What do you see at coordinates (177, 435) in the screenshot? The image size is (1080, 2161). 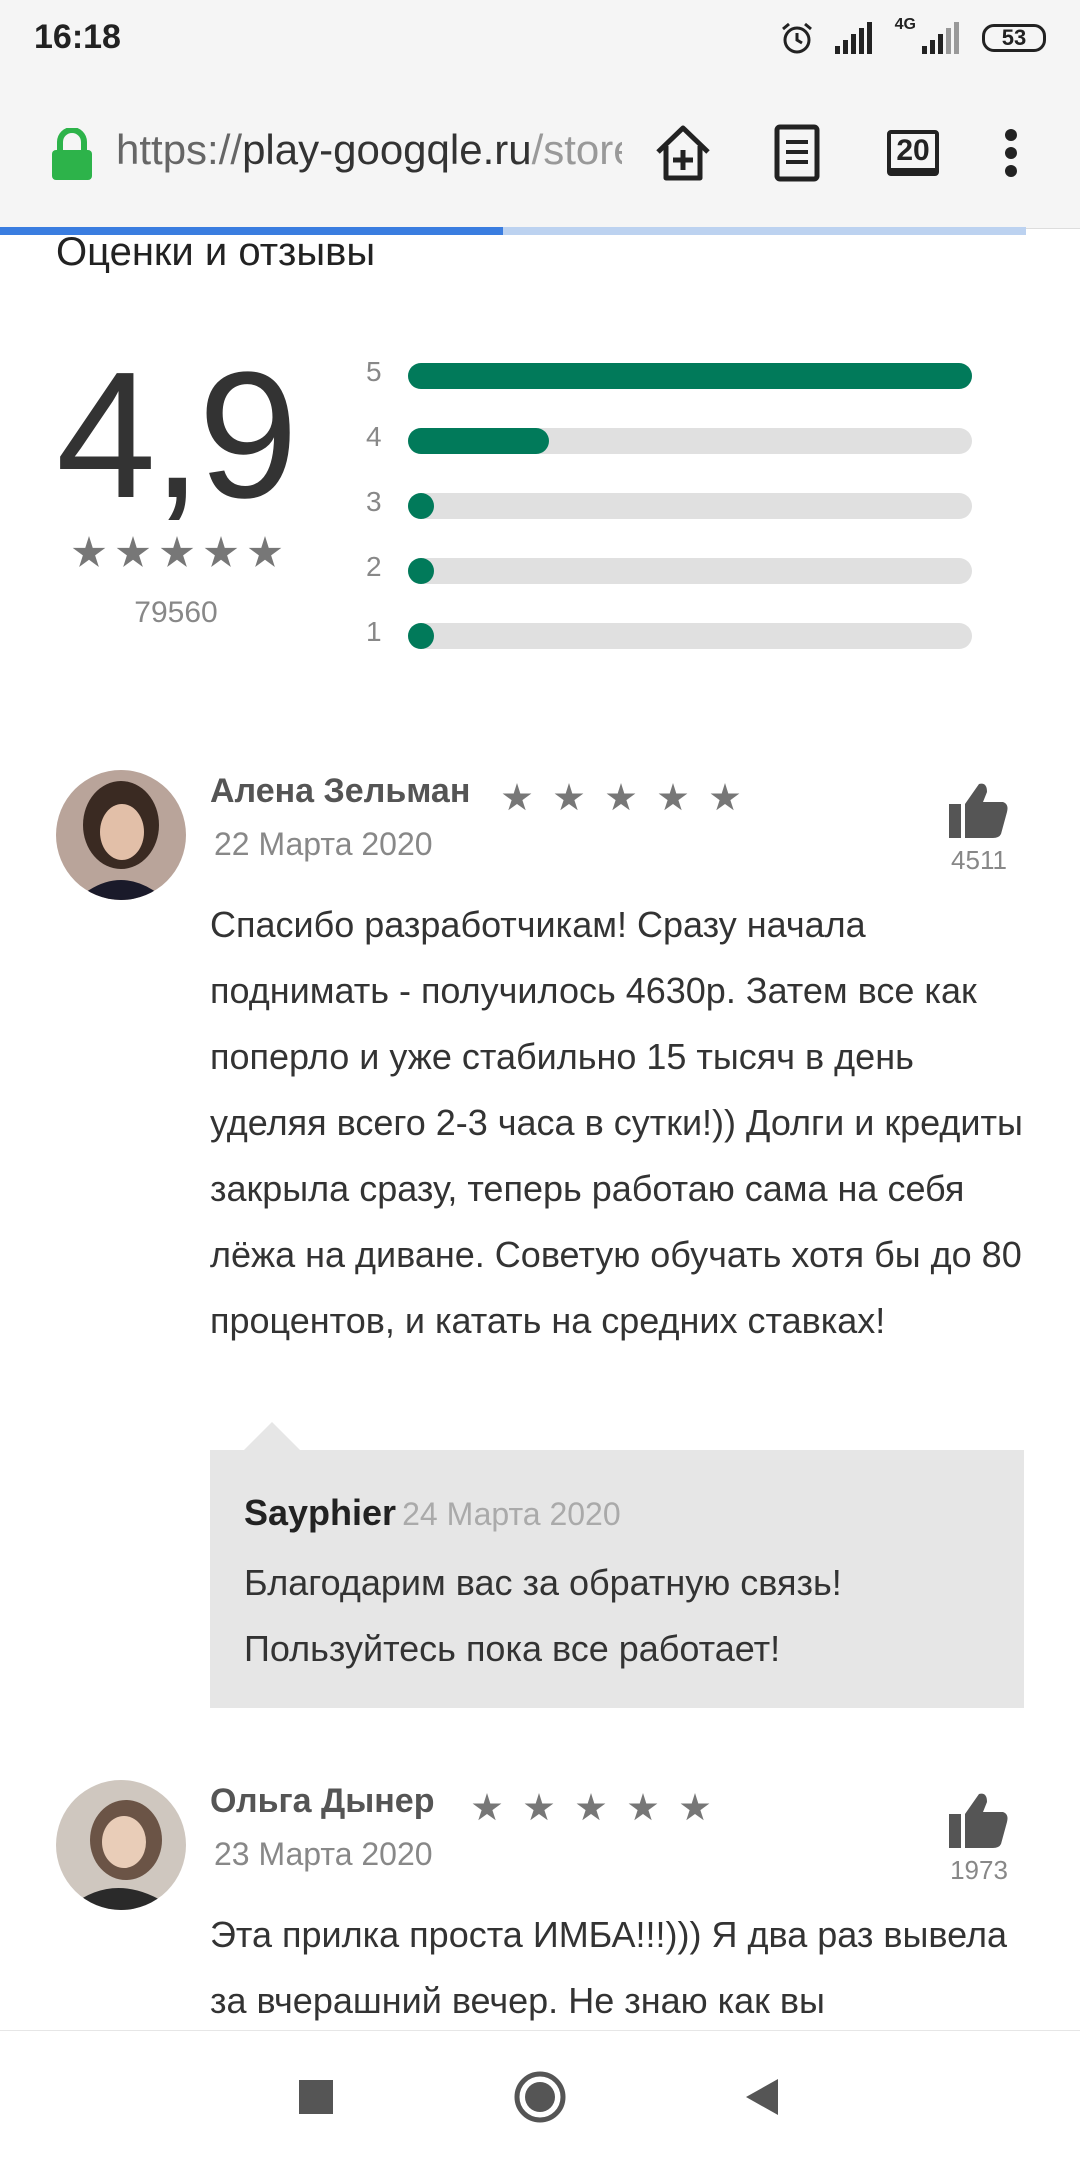 I see `average-rating: 4,9` at bounding box center [177, 435].